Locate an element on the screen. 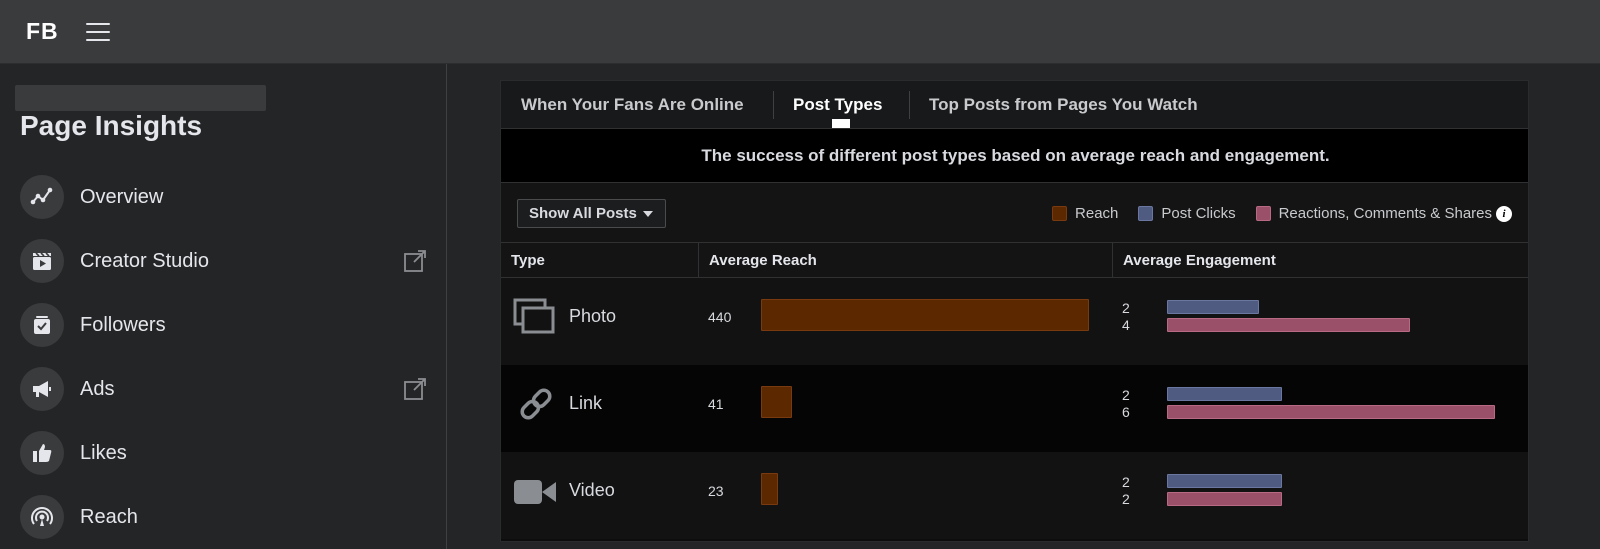 This screenshot has height=549, width=1600. reactions-value: 6 is located at coordinates (1126, 412).